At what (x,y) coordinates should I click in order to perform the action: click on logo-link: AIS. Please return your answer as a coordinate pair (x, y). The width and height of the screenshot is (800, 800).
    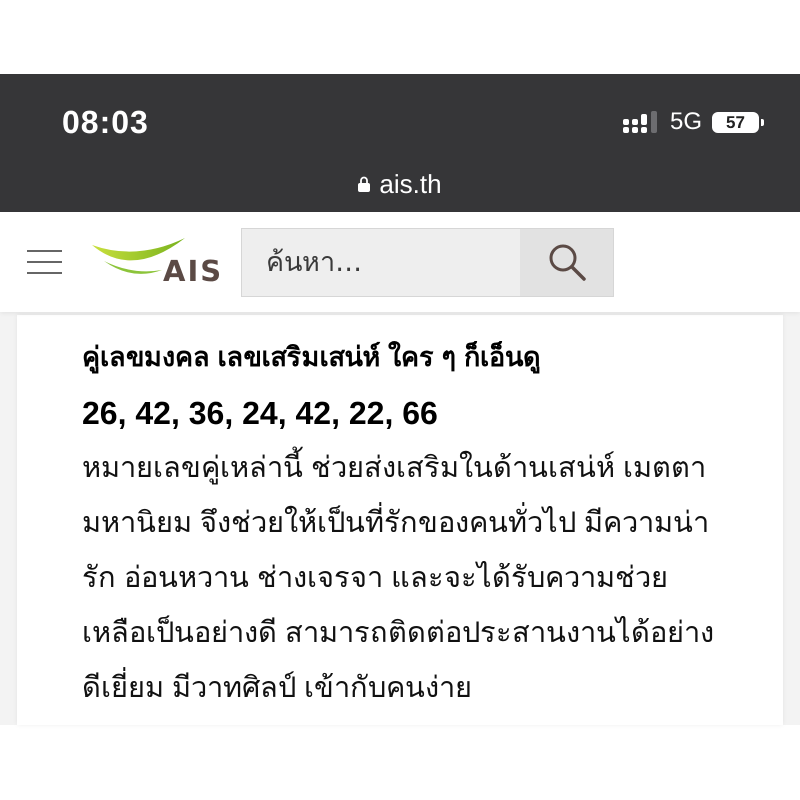
    Looking at the image, I should click on (158, 262).